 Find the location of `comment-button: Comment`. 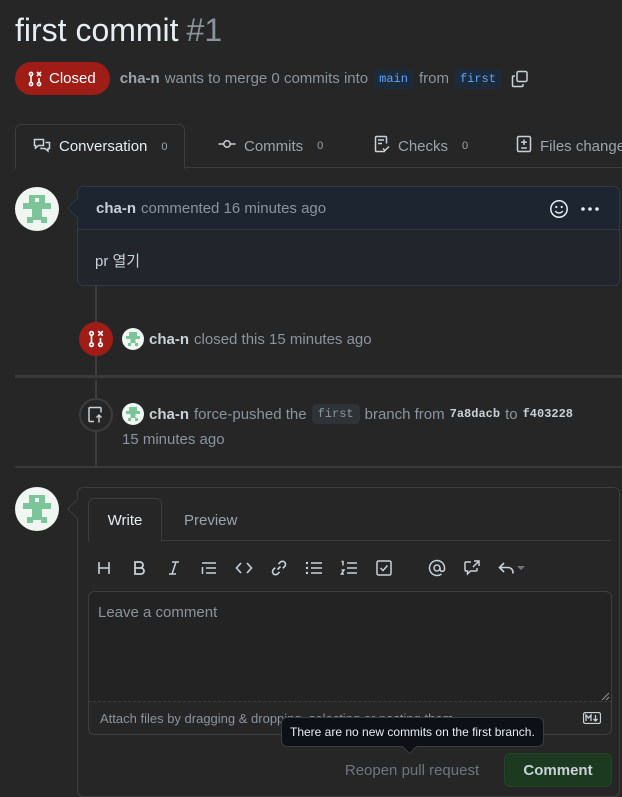

comment-button: Comment is located at coordinates (558, 770).